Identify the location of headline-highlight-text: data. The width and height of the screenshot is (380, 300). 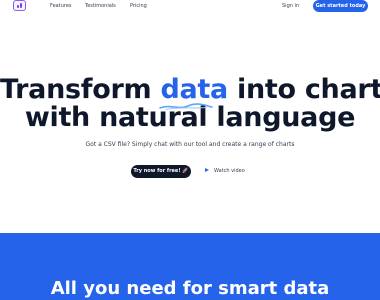
(194, 89).